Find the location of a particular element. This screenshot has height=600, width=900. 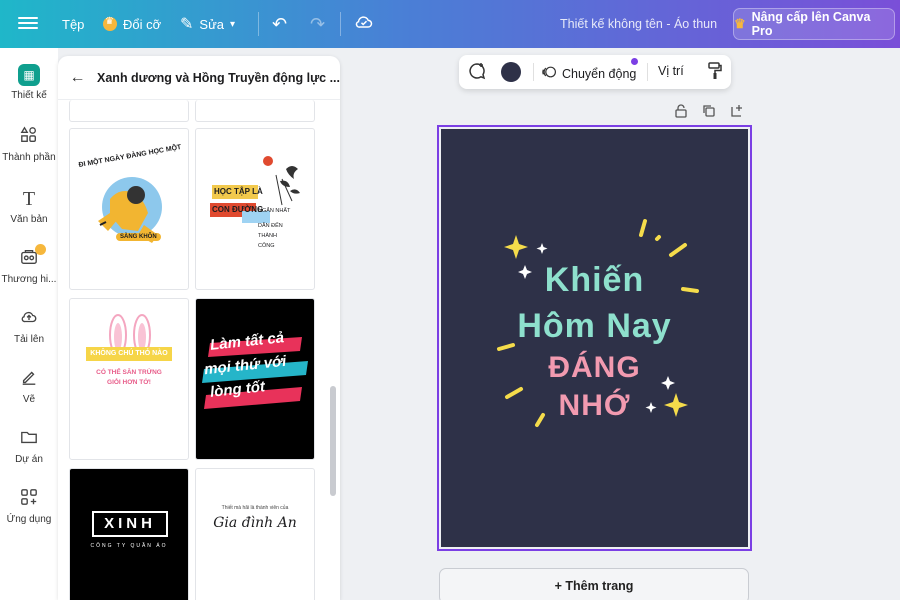

upload-icon is located at coordinates (29, 319).